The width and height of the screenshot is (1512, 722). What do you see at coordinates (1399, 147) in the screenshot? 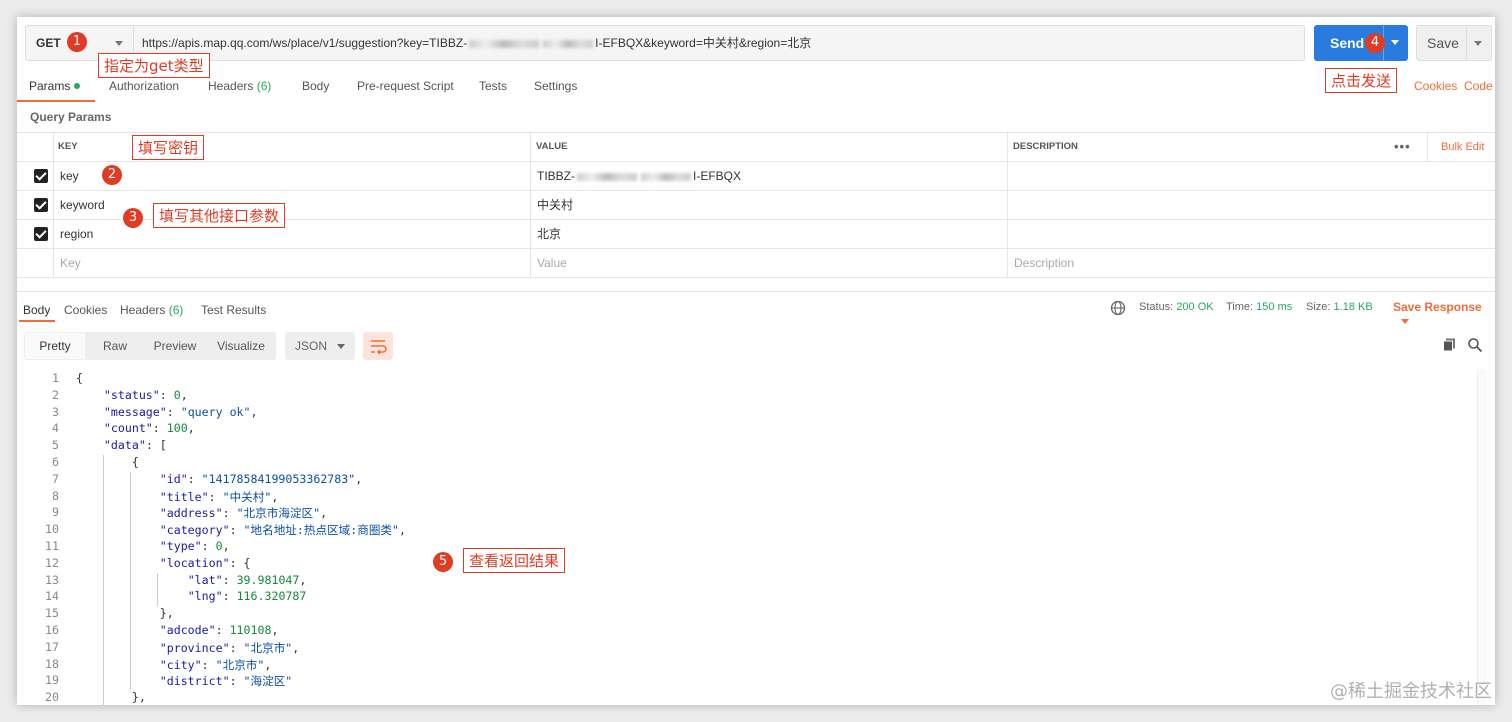
I see `more-icon: •••` at bounding box center [1399, 147].